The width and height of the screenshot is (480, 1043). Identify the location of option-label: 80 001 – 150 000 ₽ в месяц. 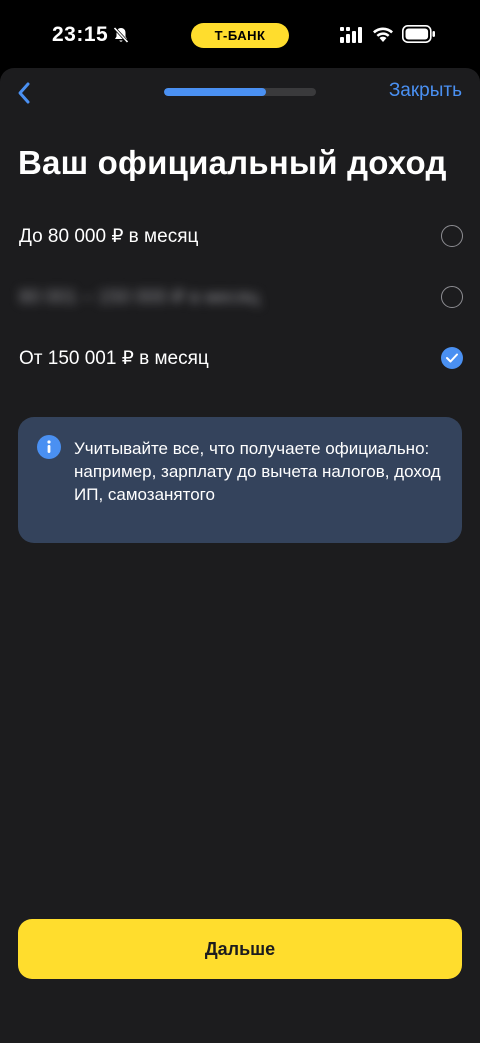
(139, 297).